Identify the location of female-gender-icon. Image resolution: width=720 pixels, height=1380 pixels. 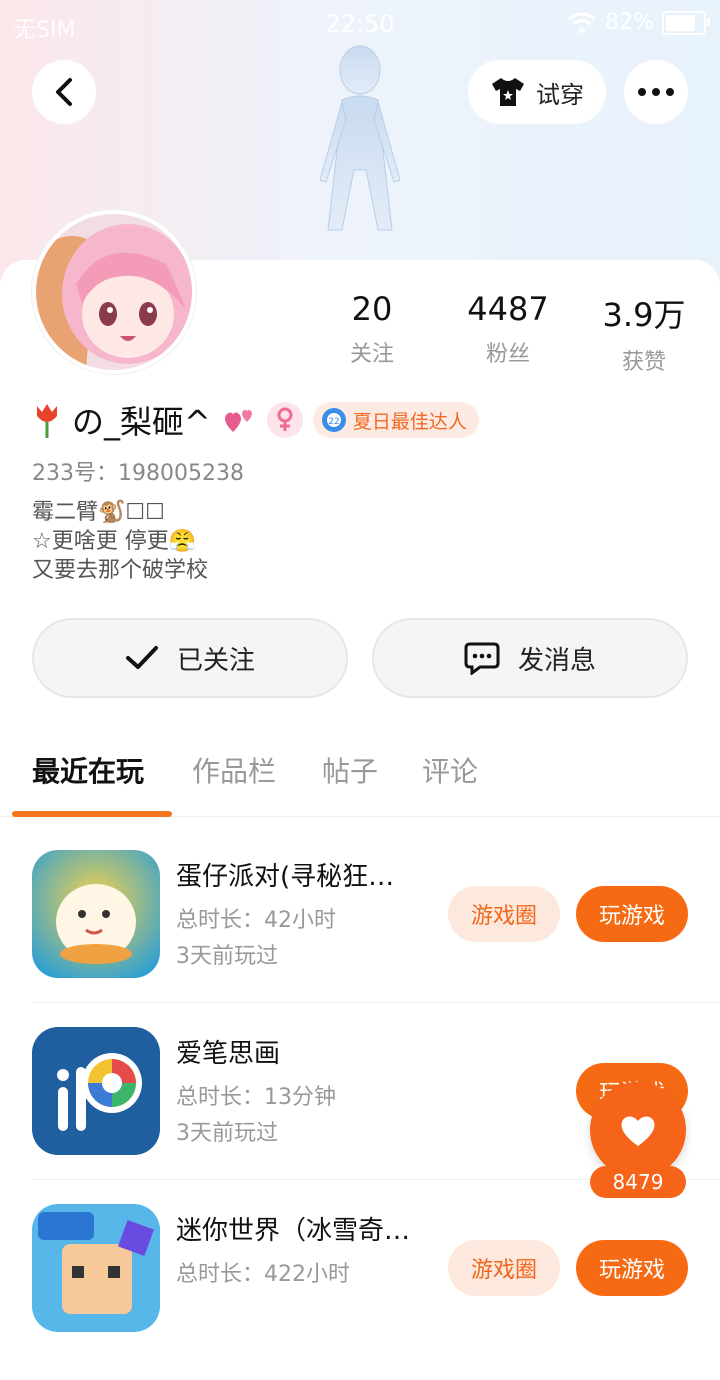
(284, 420).